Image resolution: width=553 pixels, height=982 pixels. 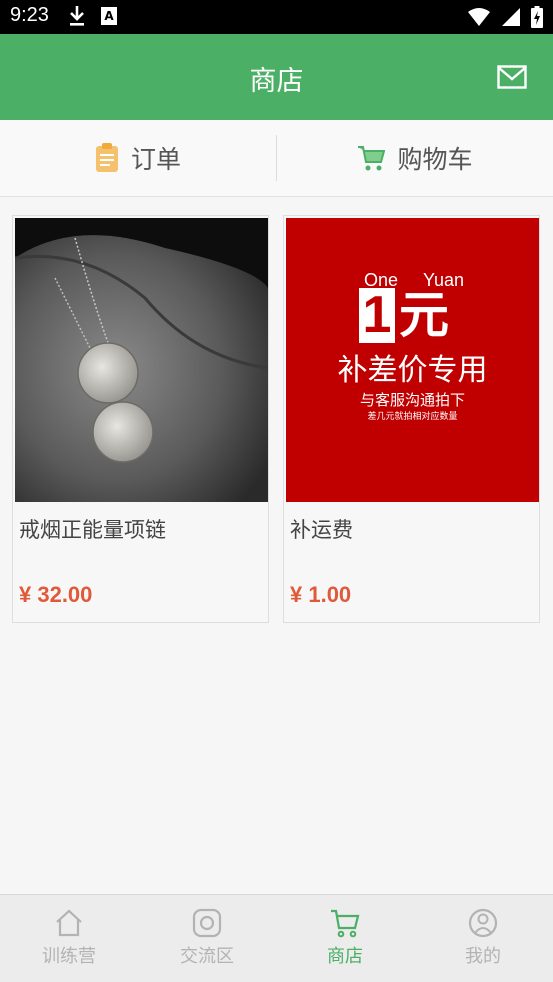 What do you see at coordinates (207, 923) in the screenshot?
I see `instagram-icon` at bounding box center [207, 923].